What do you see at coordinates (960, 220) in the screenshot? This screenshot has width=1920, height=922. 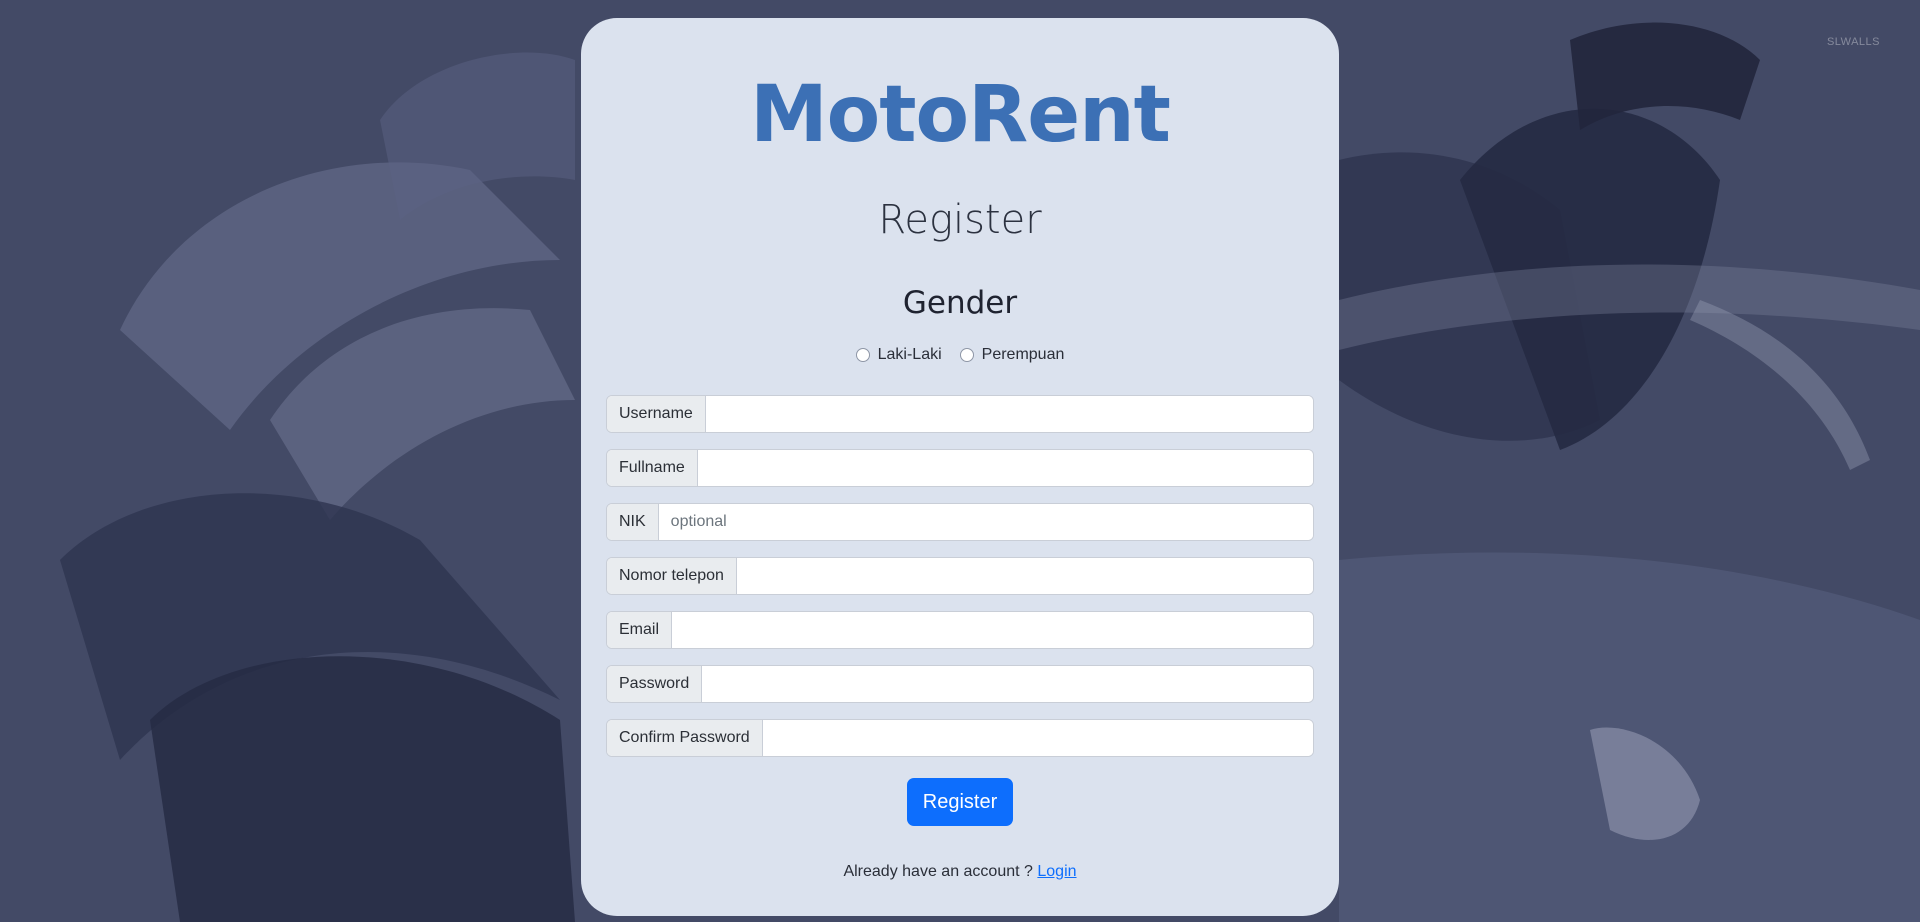 I see `page-title: Register` at bounding box center [960, 220].